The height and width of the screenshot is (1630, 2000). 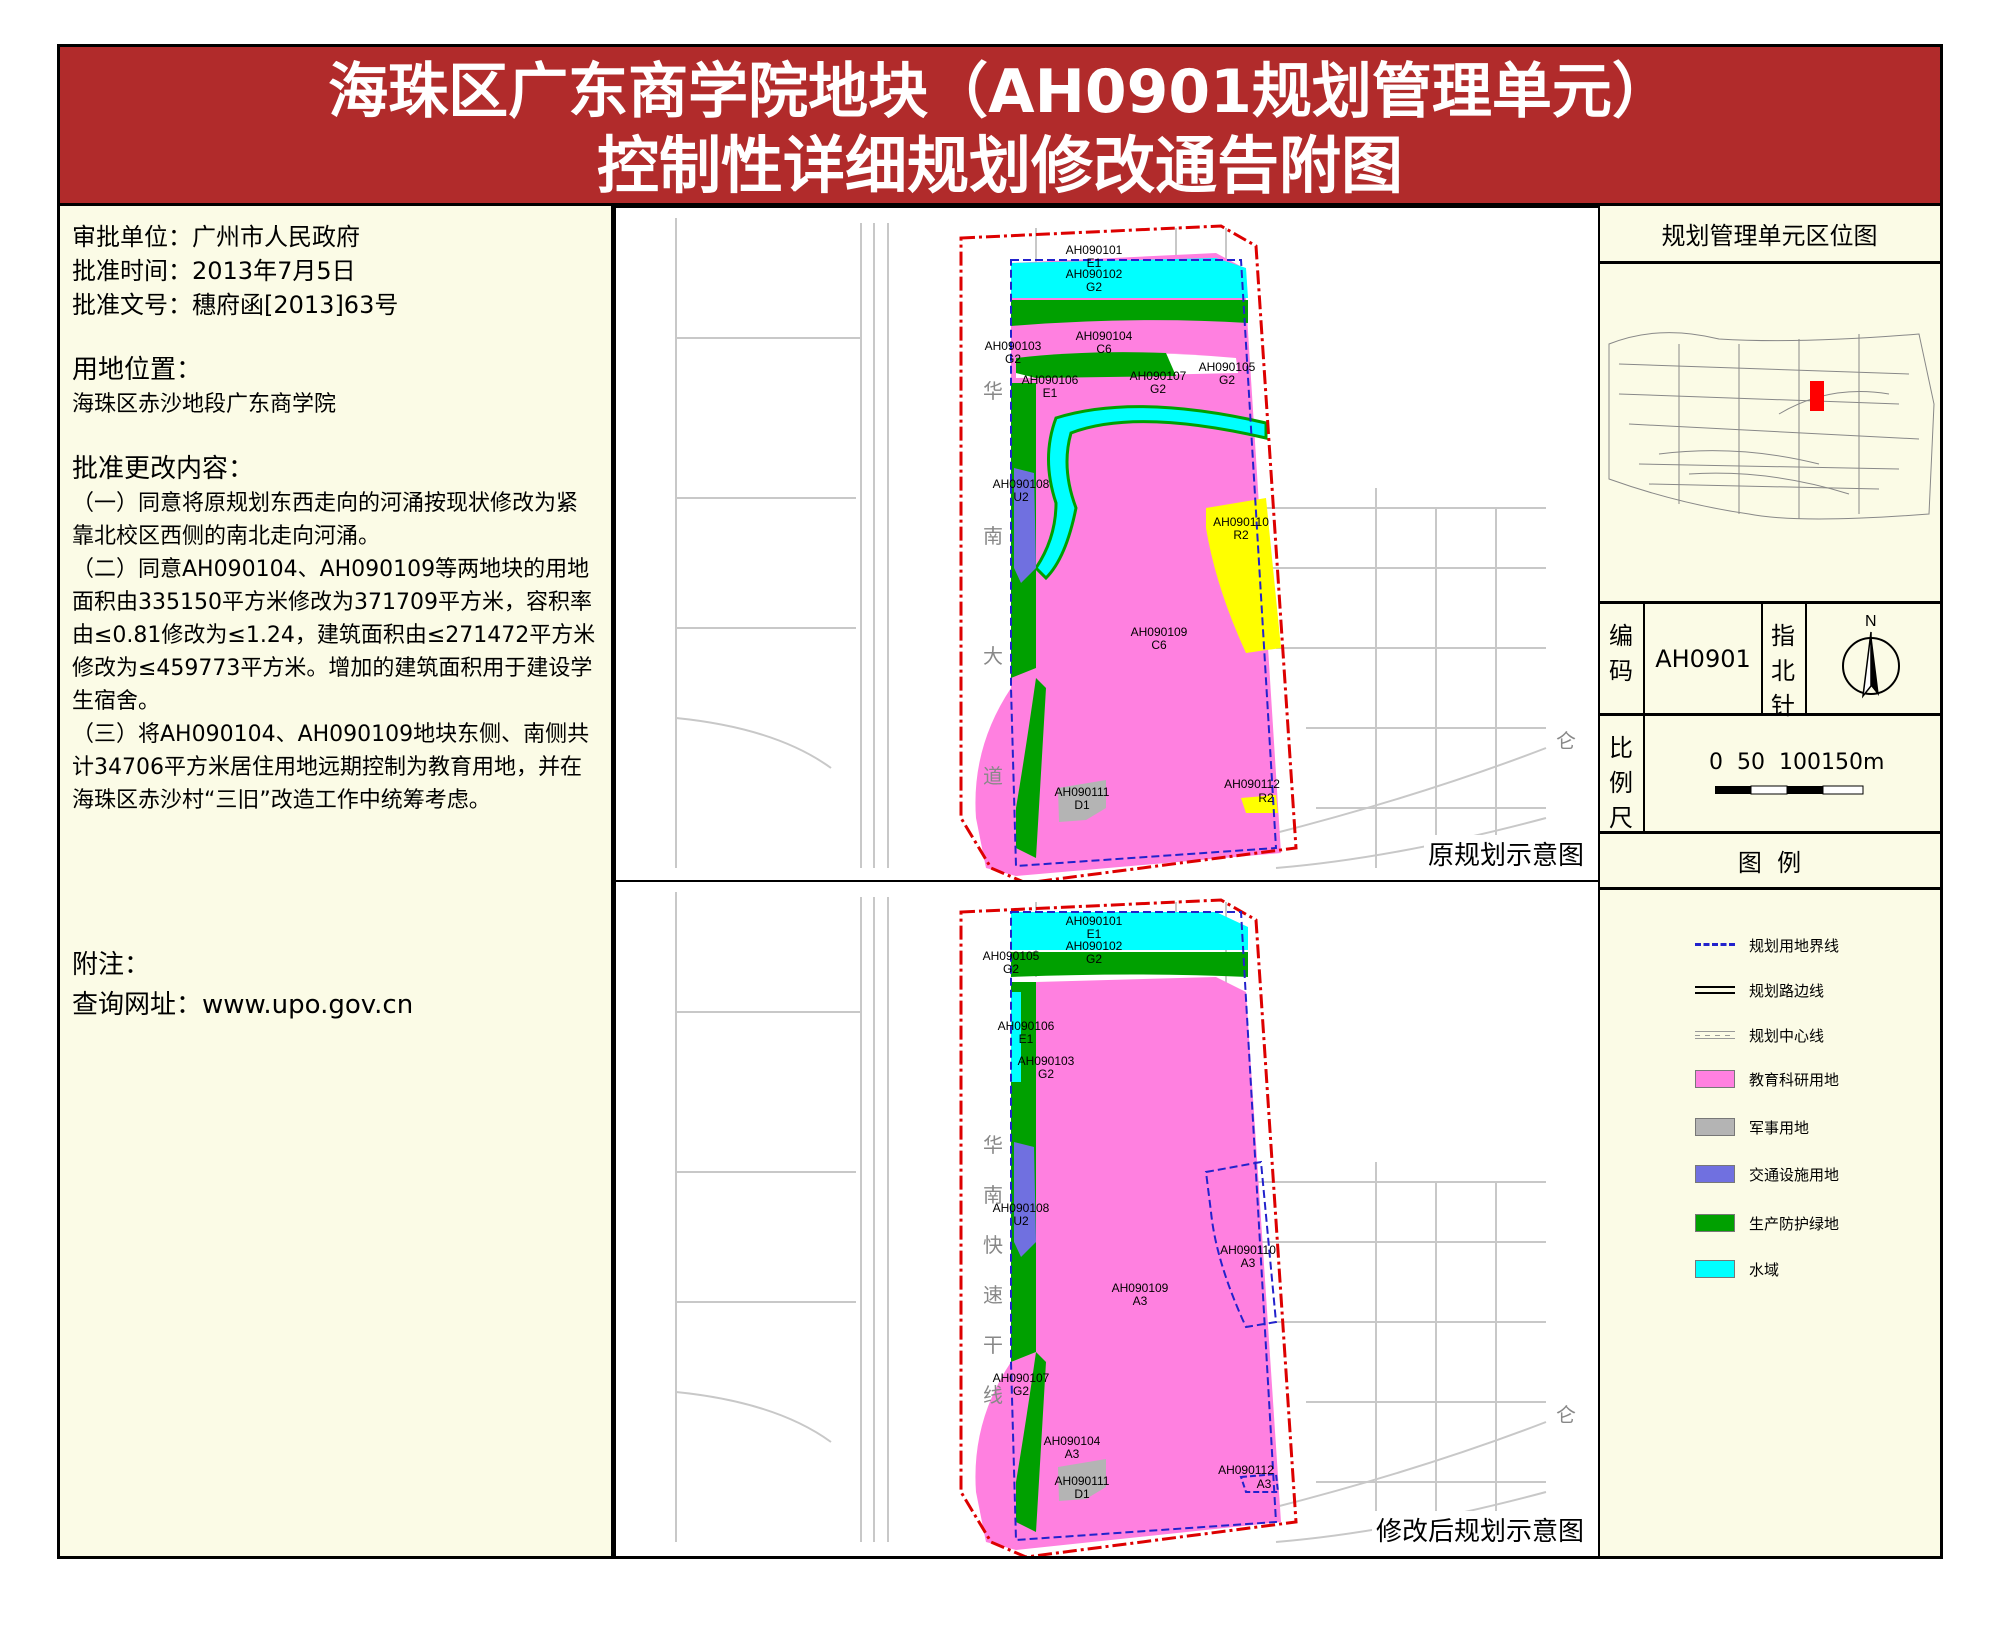 What do you see at coordinates (1787, 990) in the screenshot?
I see `legend-label: 规划路边线` at bounding box center [1787, 990].